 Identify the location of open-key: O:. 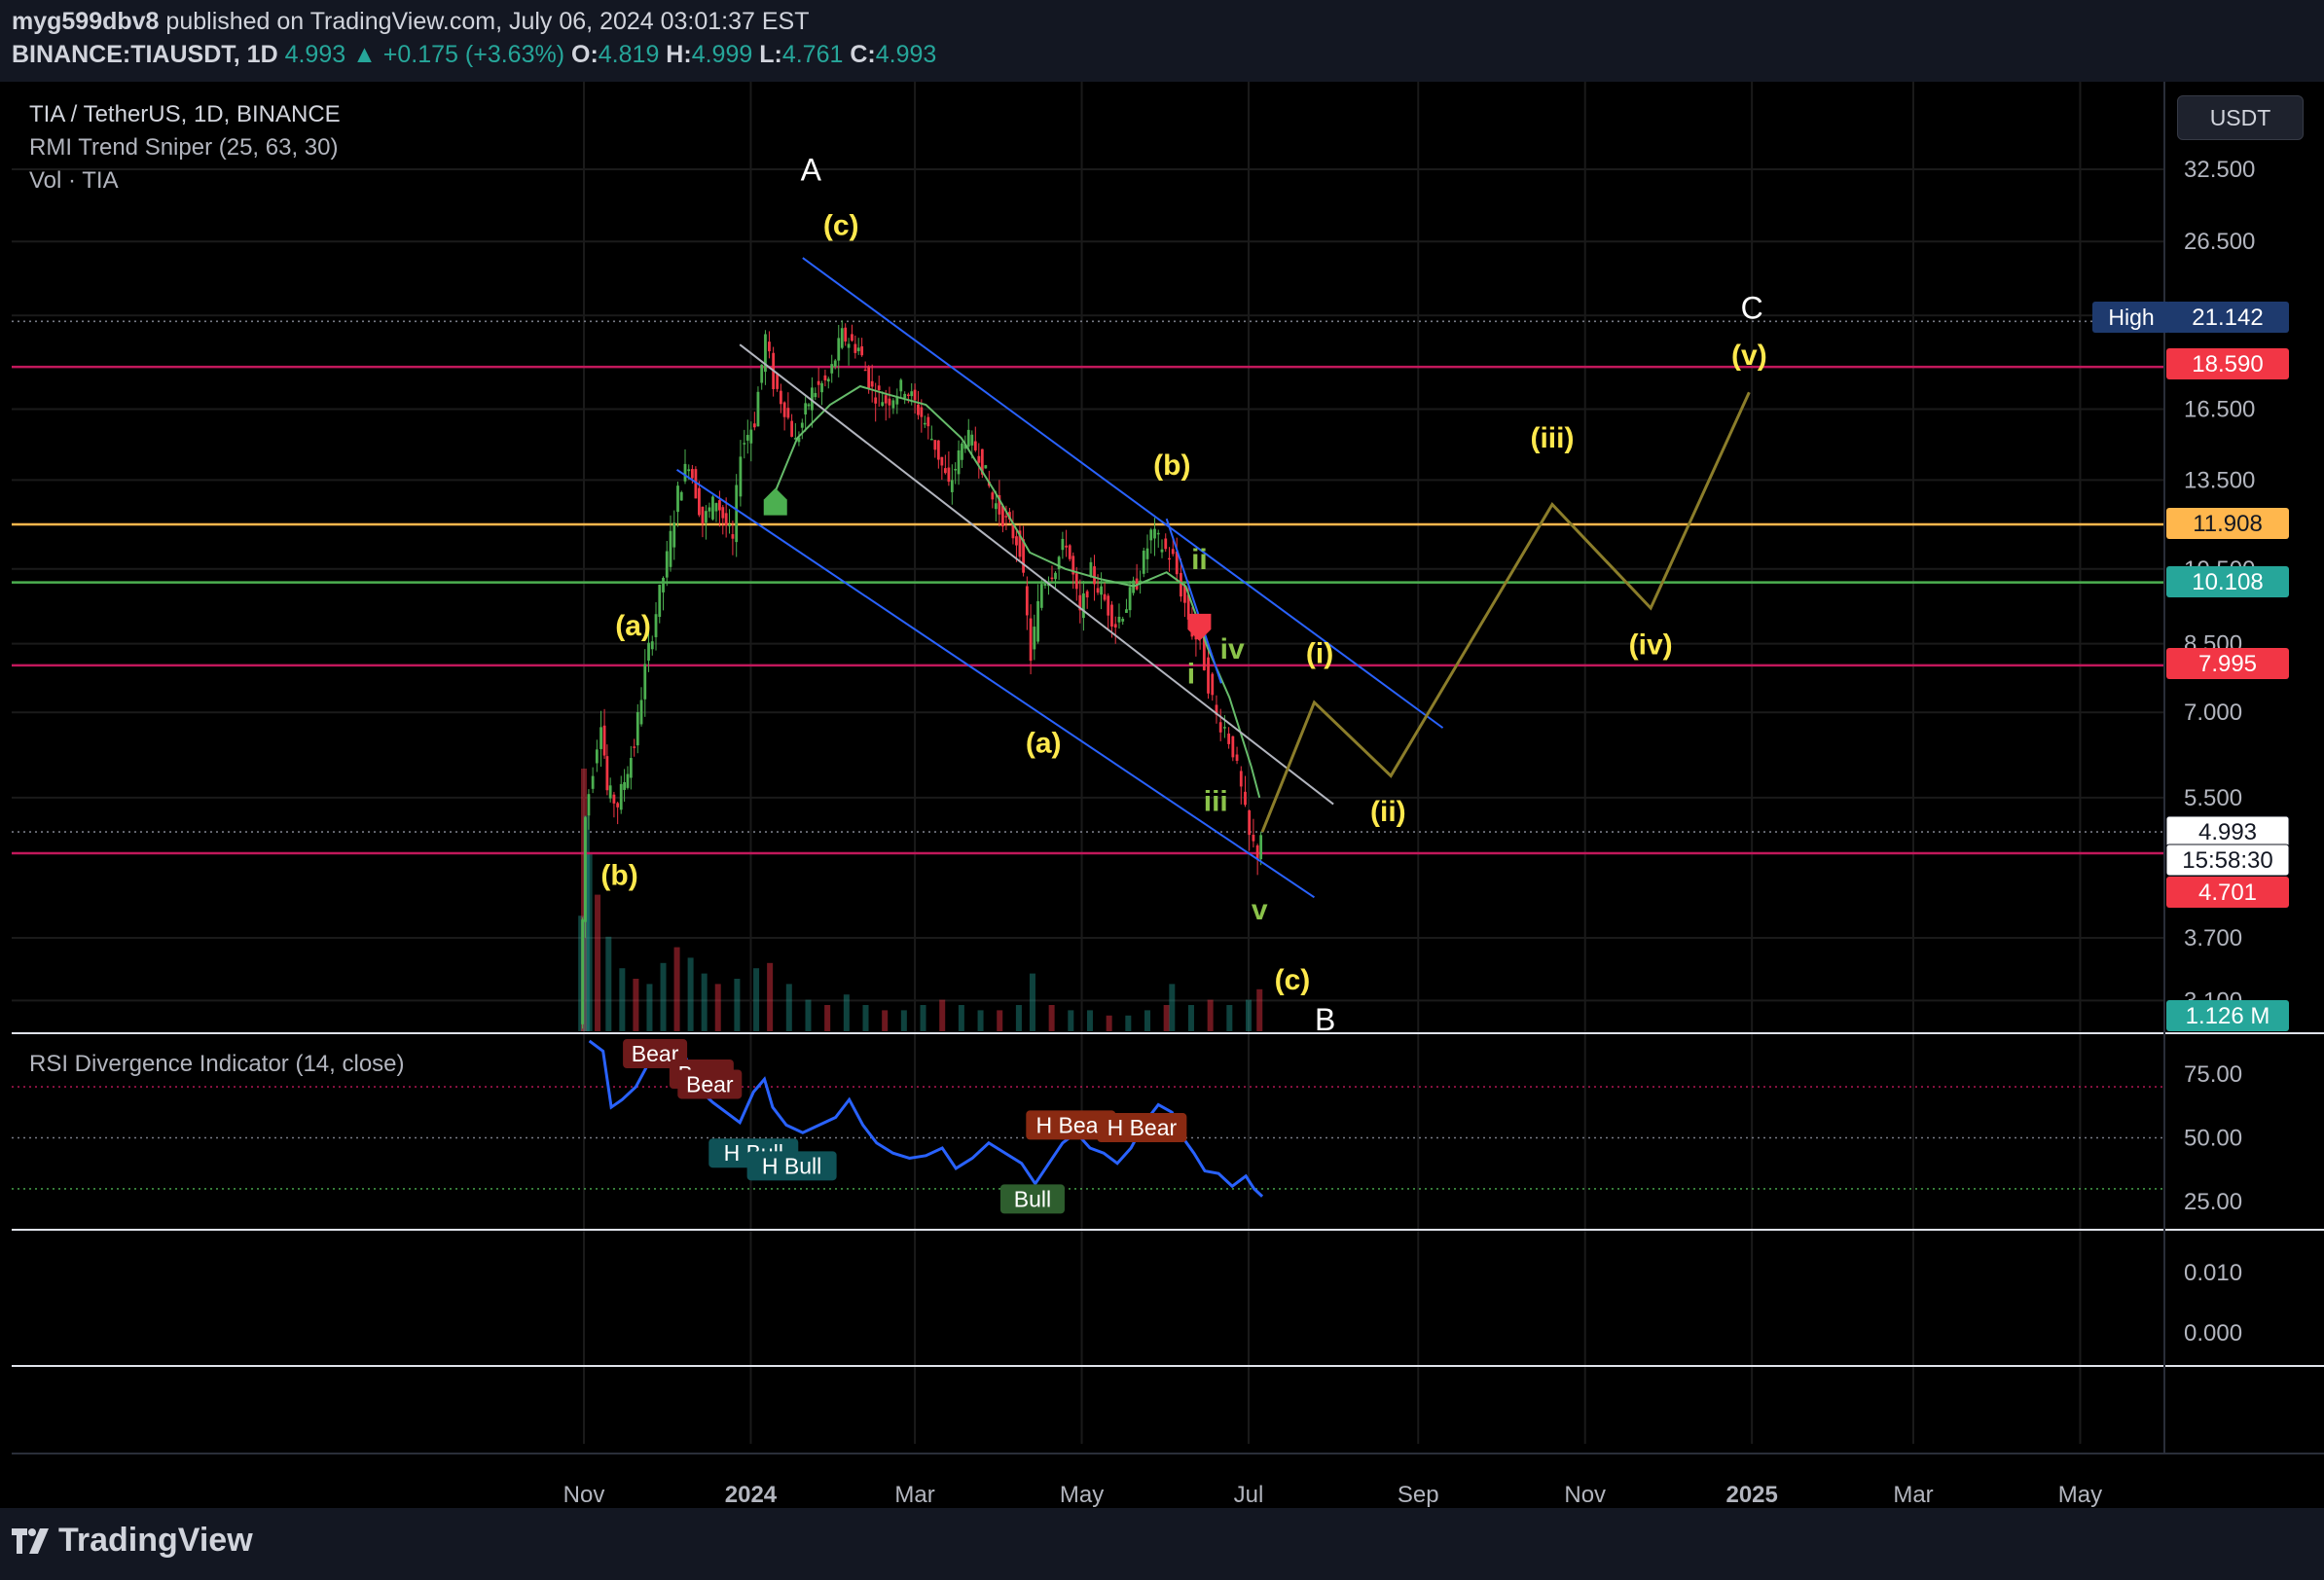
(585, 54).